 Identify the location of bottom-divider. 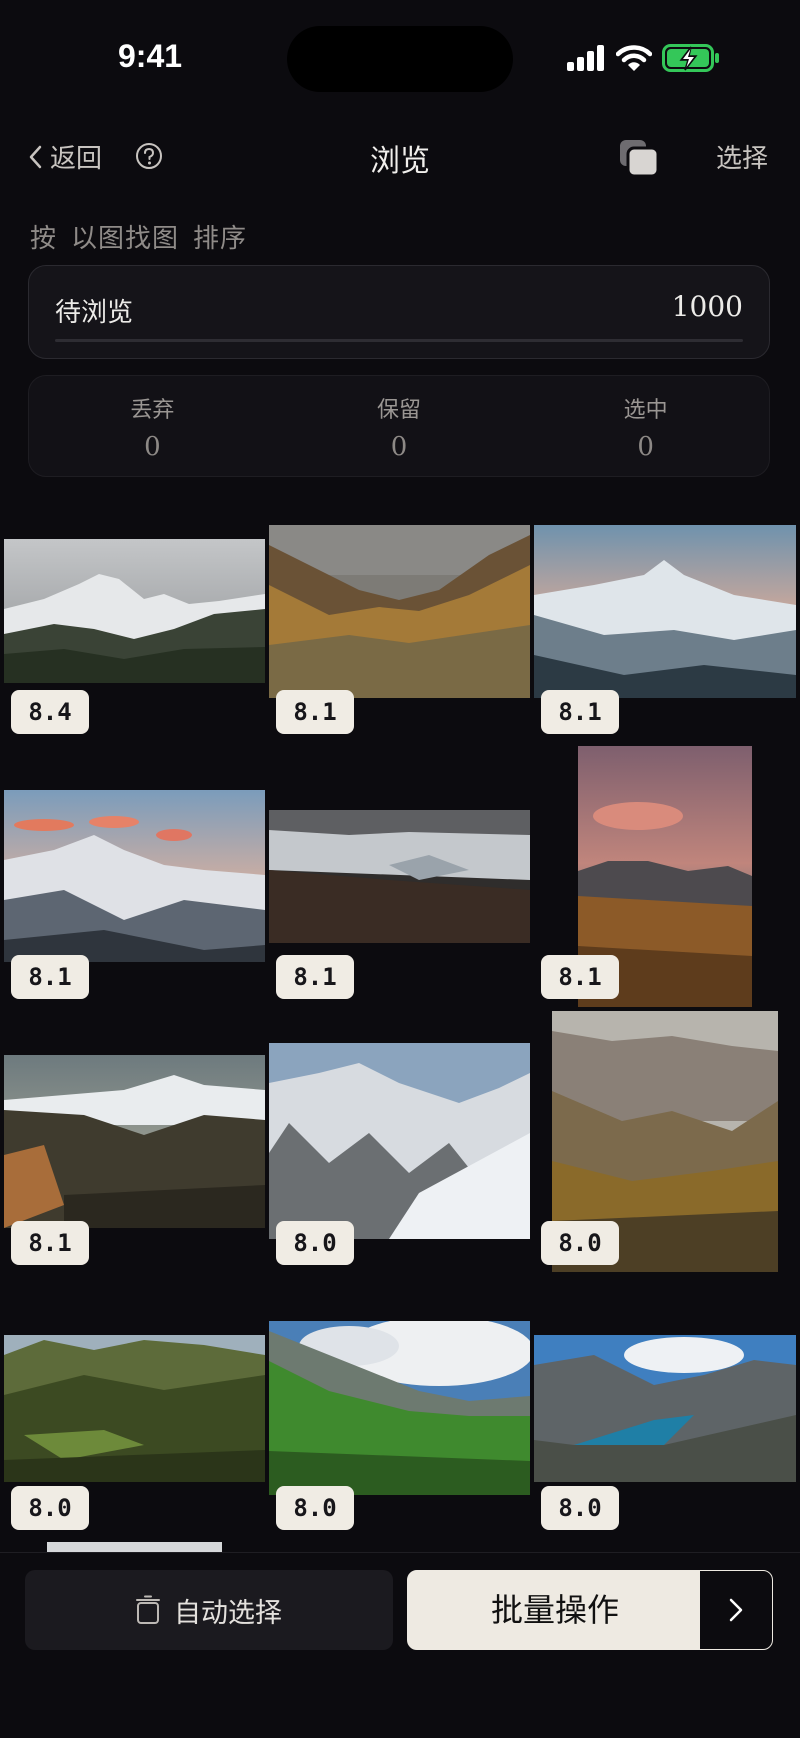
(400, 1552).